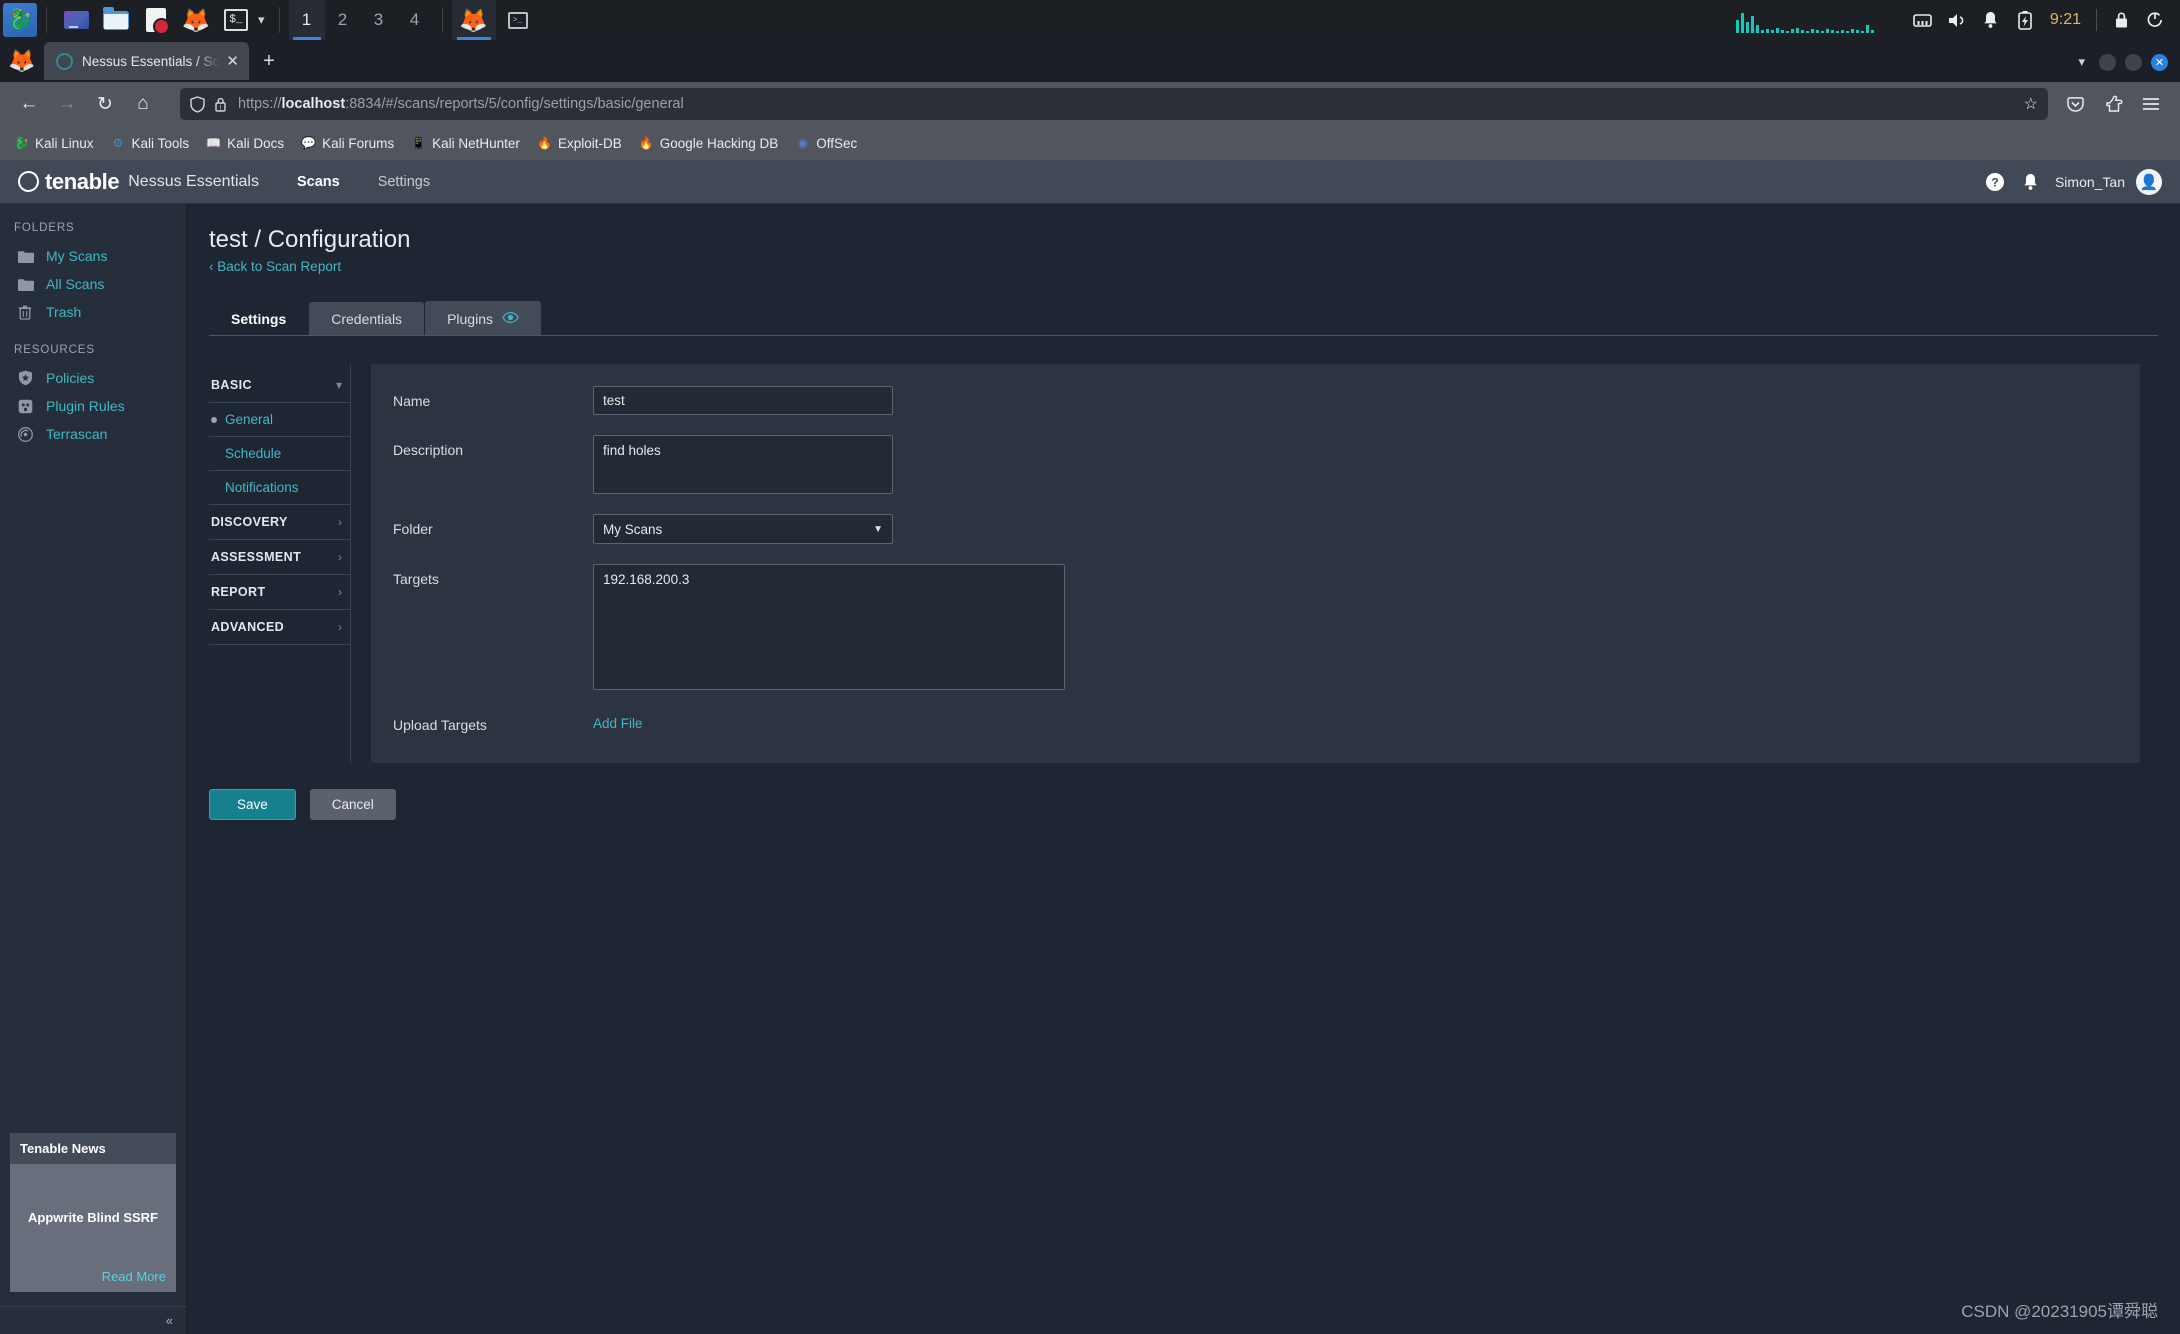 The image size is (2180, 1334). I want to click on sidebar-item-policies: Policies, so click(93, 378).